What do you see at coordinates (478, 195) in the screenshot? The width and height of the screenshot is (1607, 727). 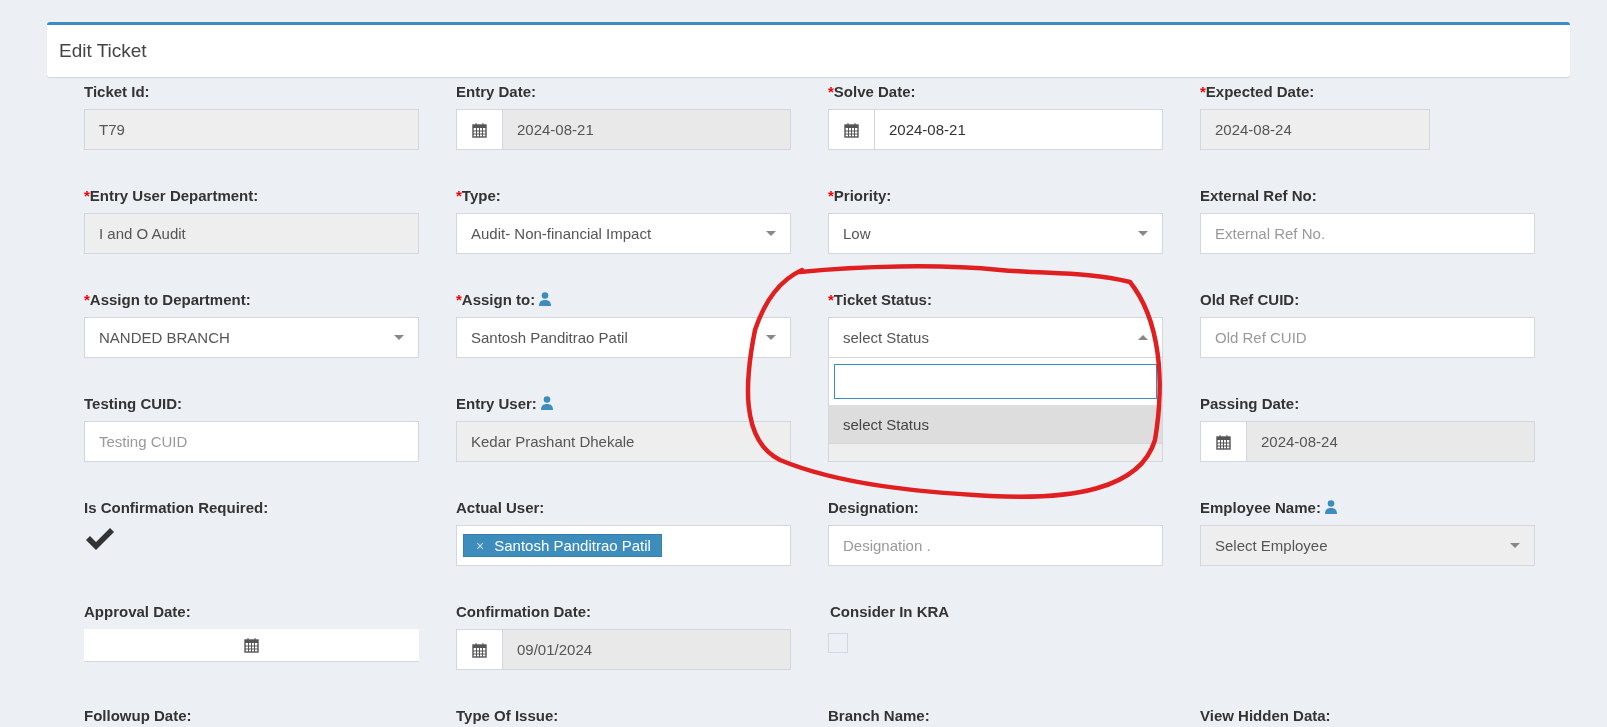 I see `field-label: *Type:` at bounding box center [478, 195].